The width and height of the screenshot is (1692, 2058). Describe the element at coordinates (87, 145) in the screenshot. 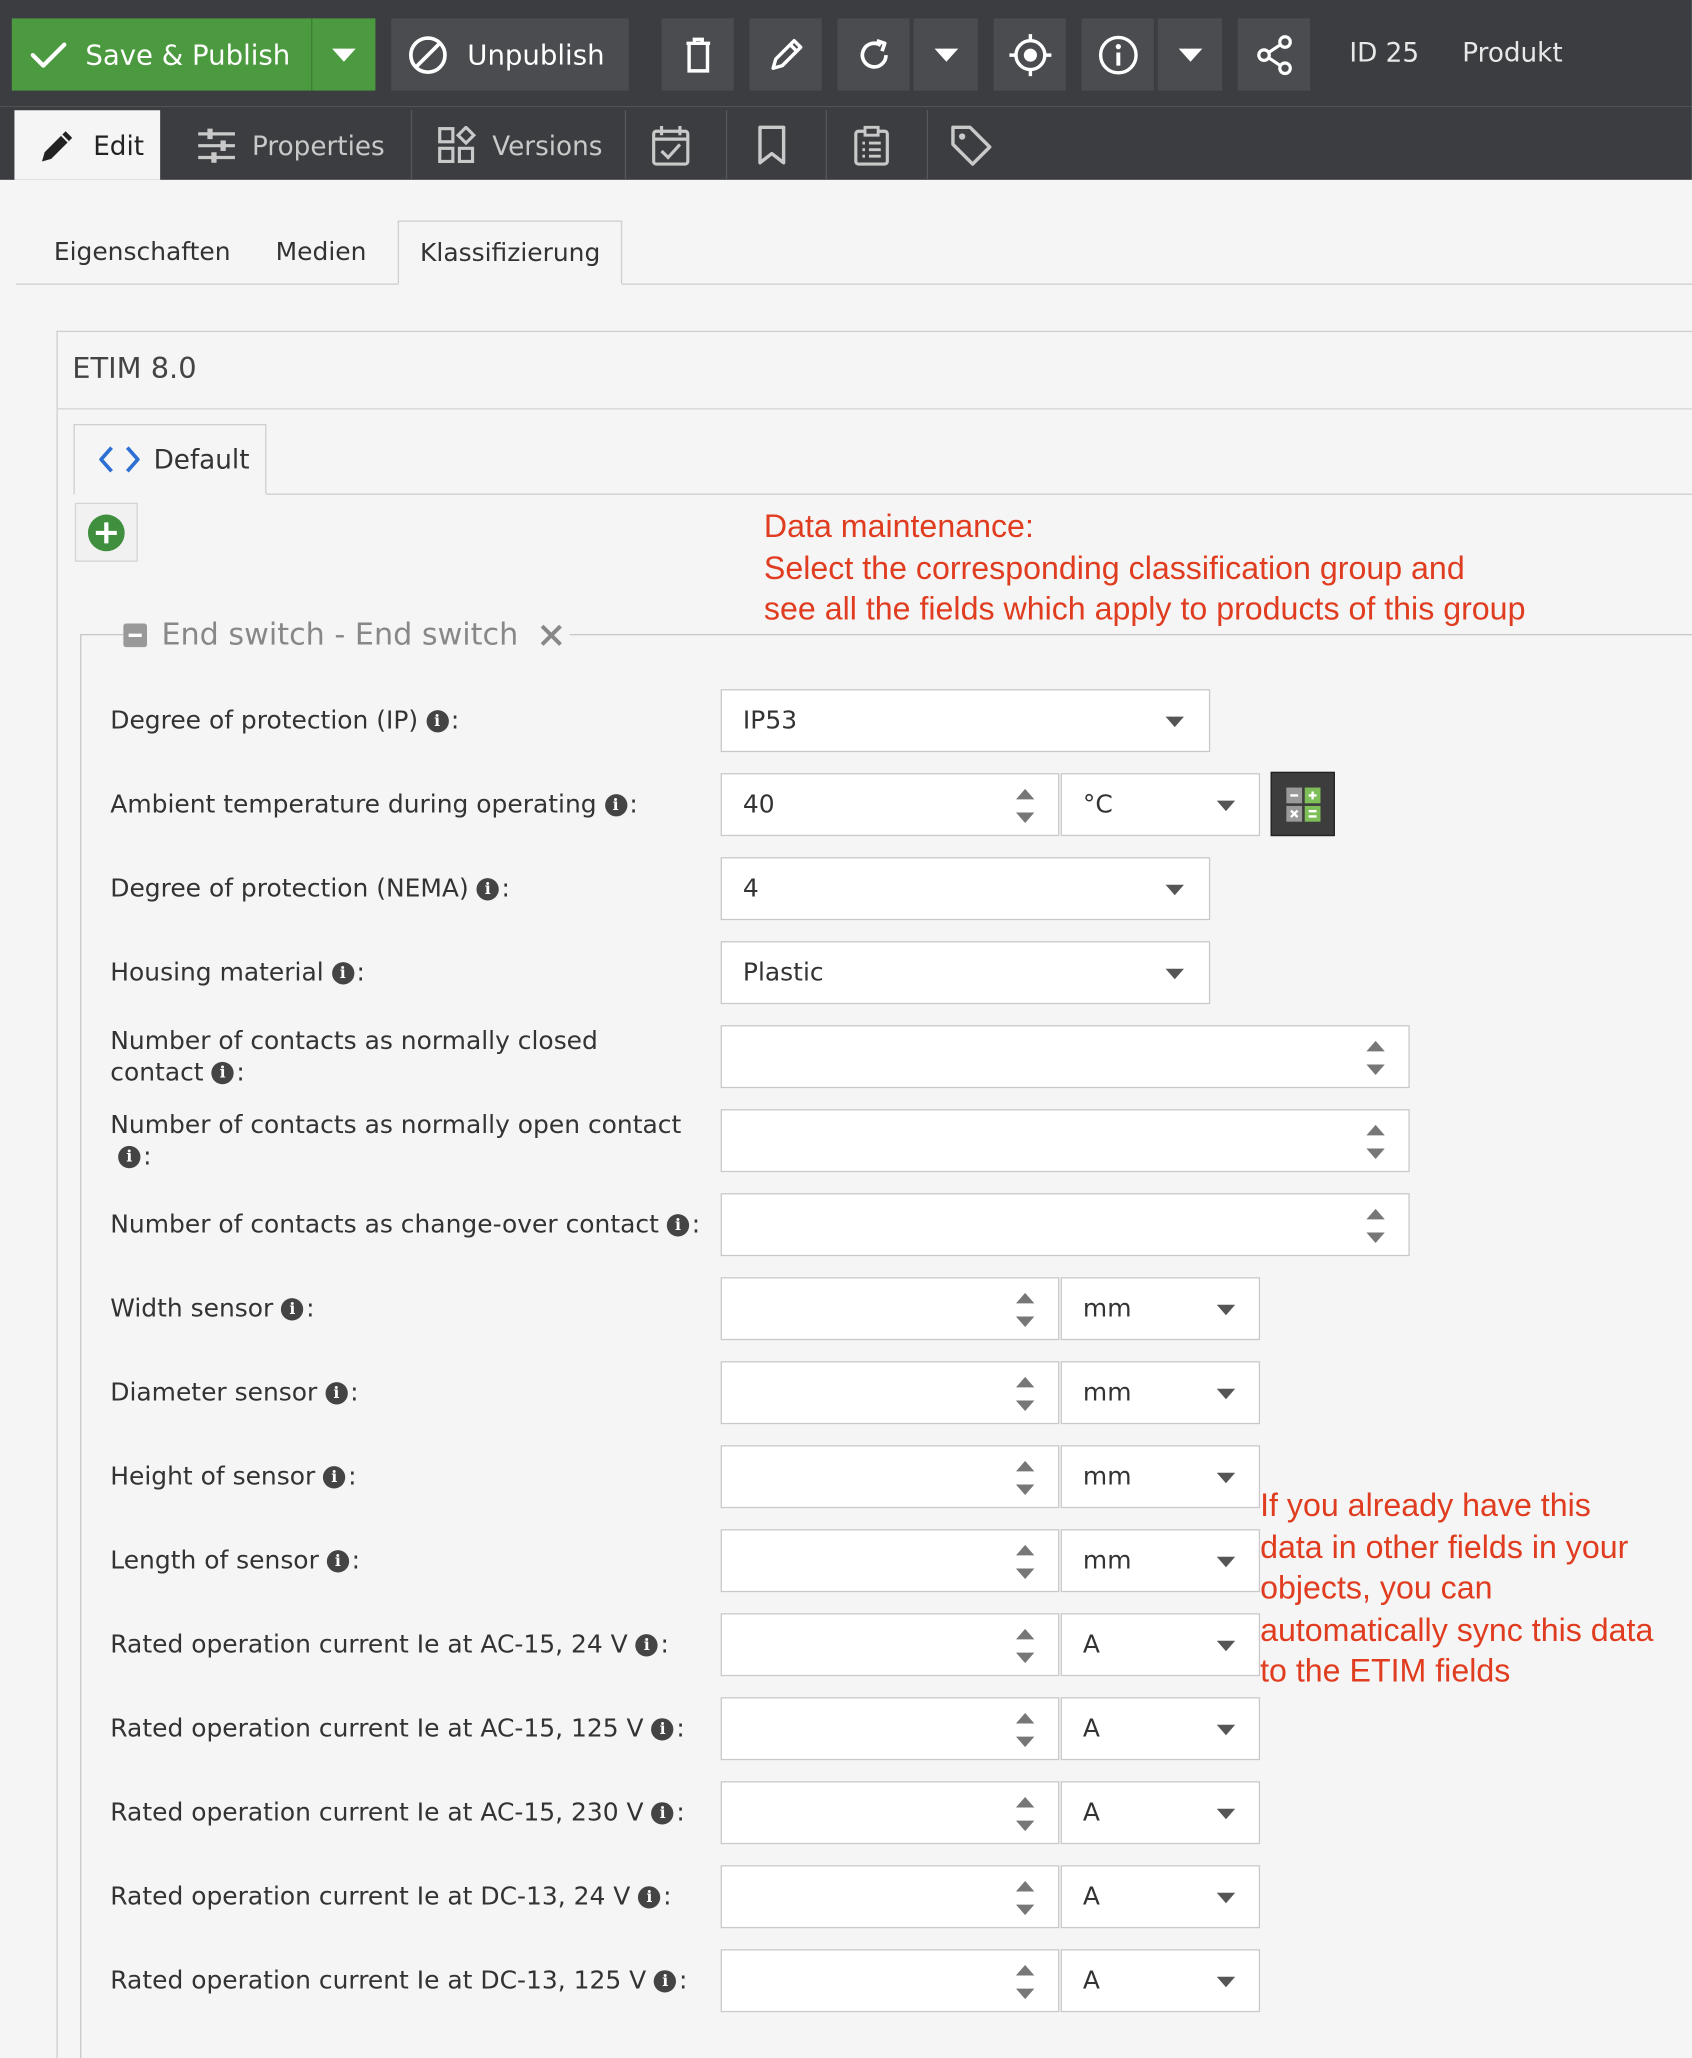

I see `tab-edit: Edit` at that location.